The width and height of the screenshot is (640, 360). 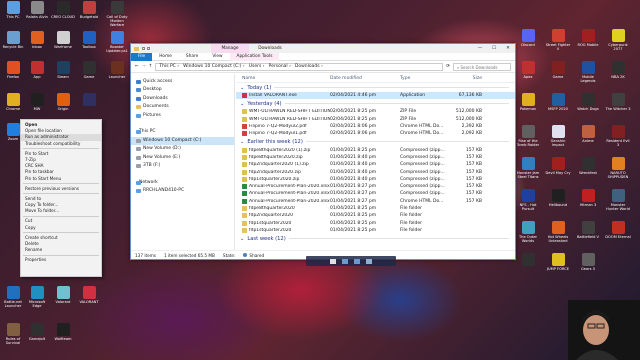 What do you see at coordinates (63, 15) in the screenshot?
I see `desktop-icon: CREO CLOUD` at bounding box center [63, 15].